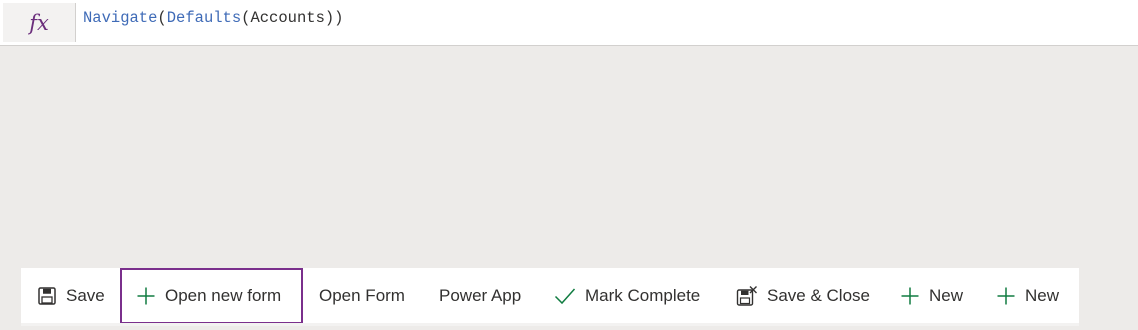  Describe the element at coordinates (643, 295) in the screenshot. I see `mark-complete-label: Mark Complete` at that location.